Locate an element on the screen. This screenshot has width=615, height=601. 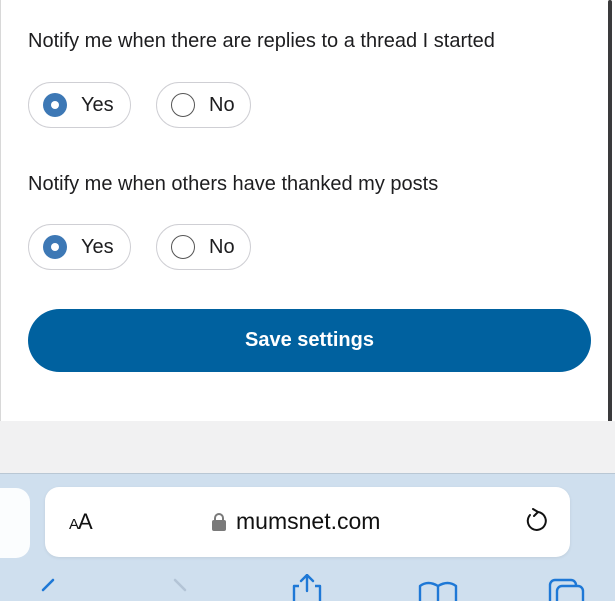
address-bar: AA mumsnet.com is located at coordinates (307, 522).